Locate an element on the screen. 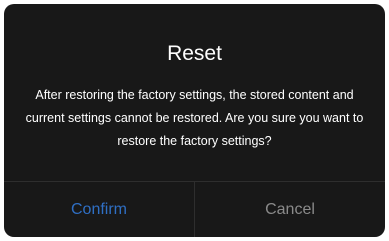 Image resolution: width=389 pixels, height=241 pixels. dialog-title: Reset is located at coordinates (194, 53).